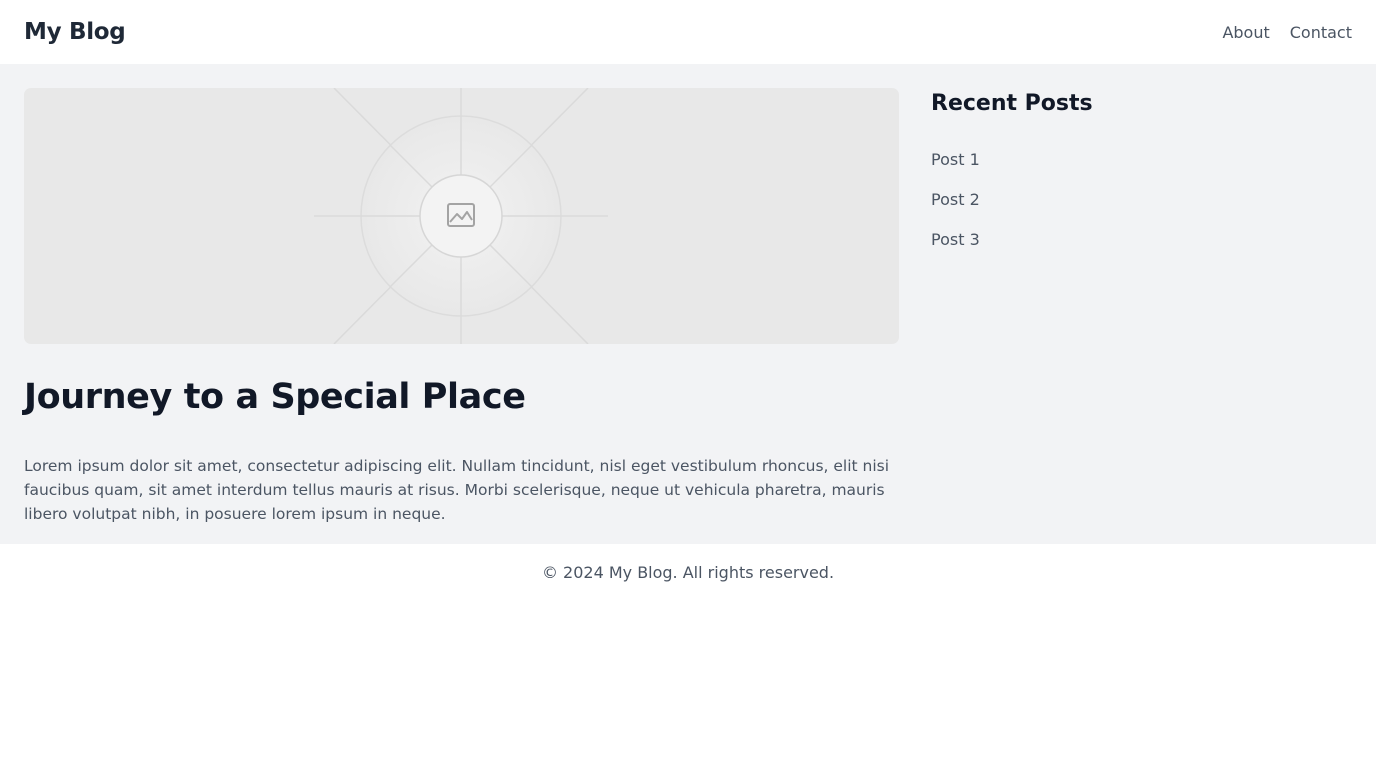  What do you see at coordinates (688, 32) in the screenshot?
I see `site-header: My Blog About Contact` at bounding box center [688, 32].